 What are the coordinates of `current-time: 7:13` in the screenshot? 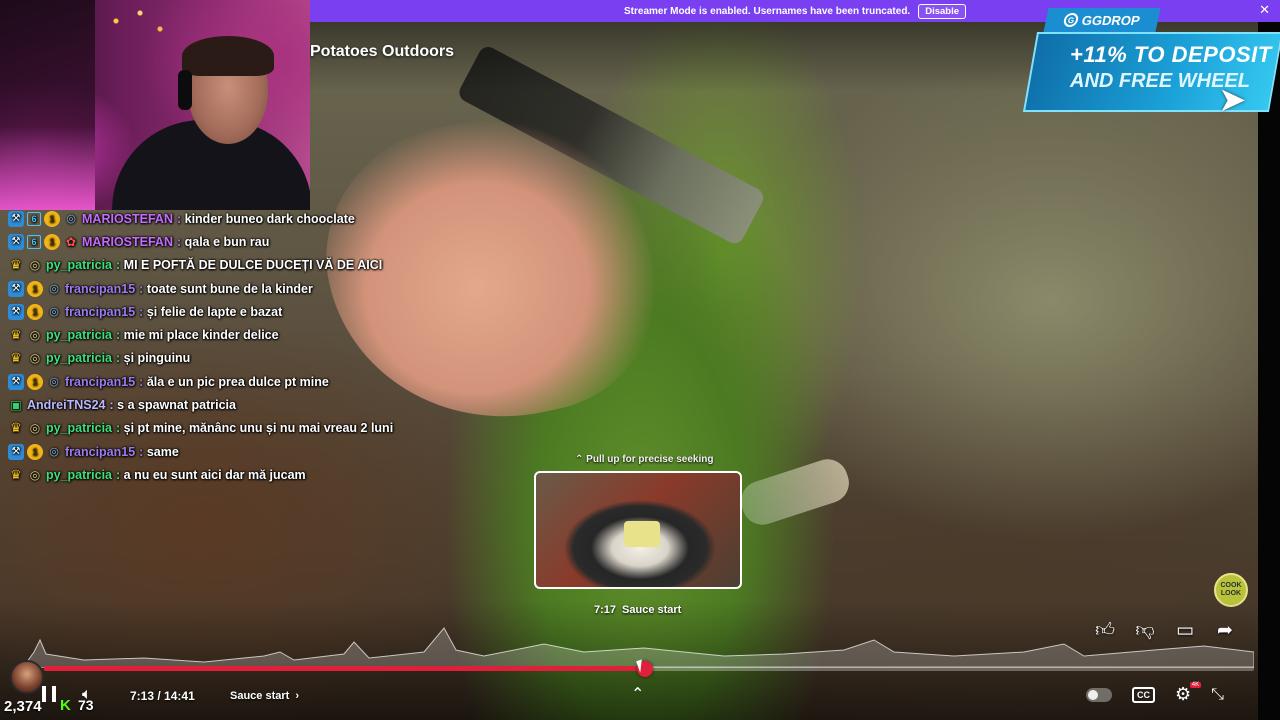 It's located at (142, 696).